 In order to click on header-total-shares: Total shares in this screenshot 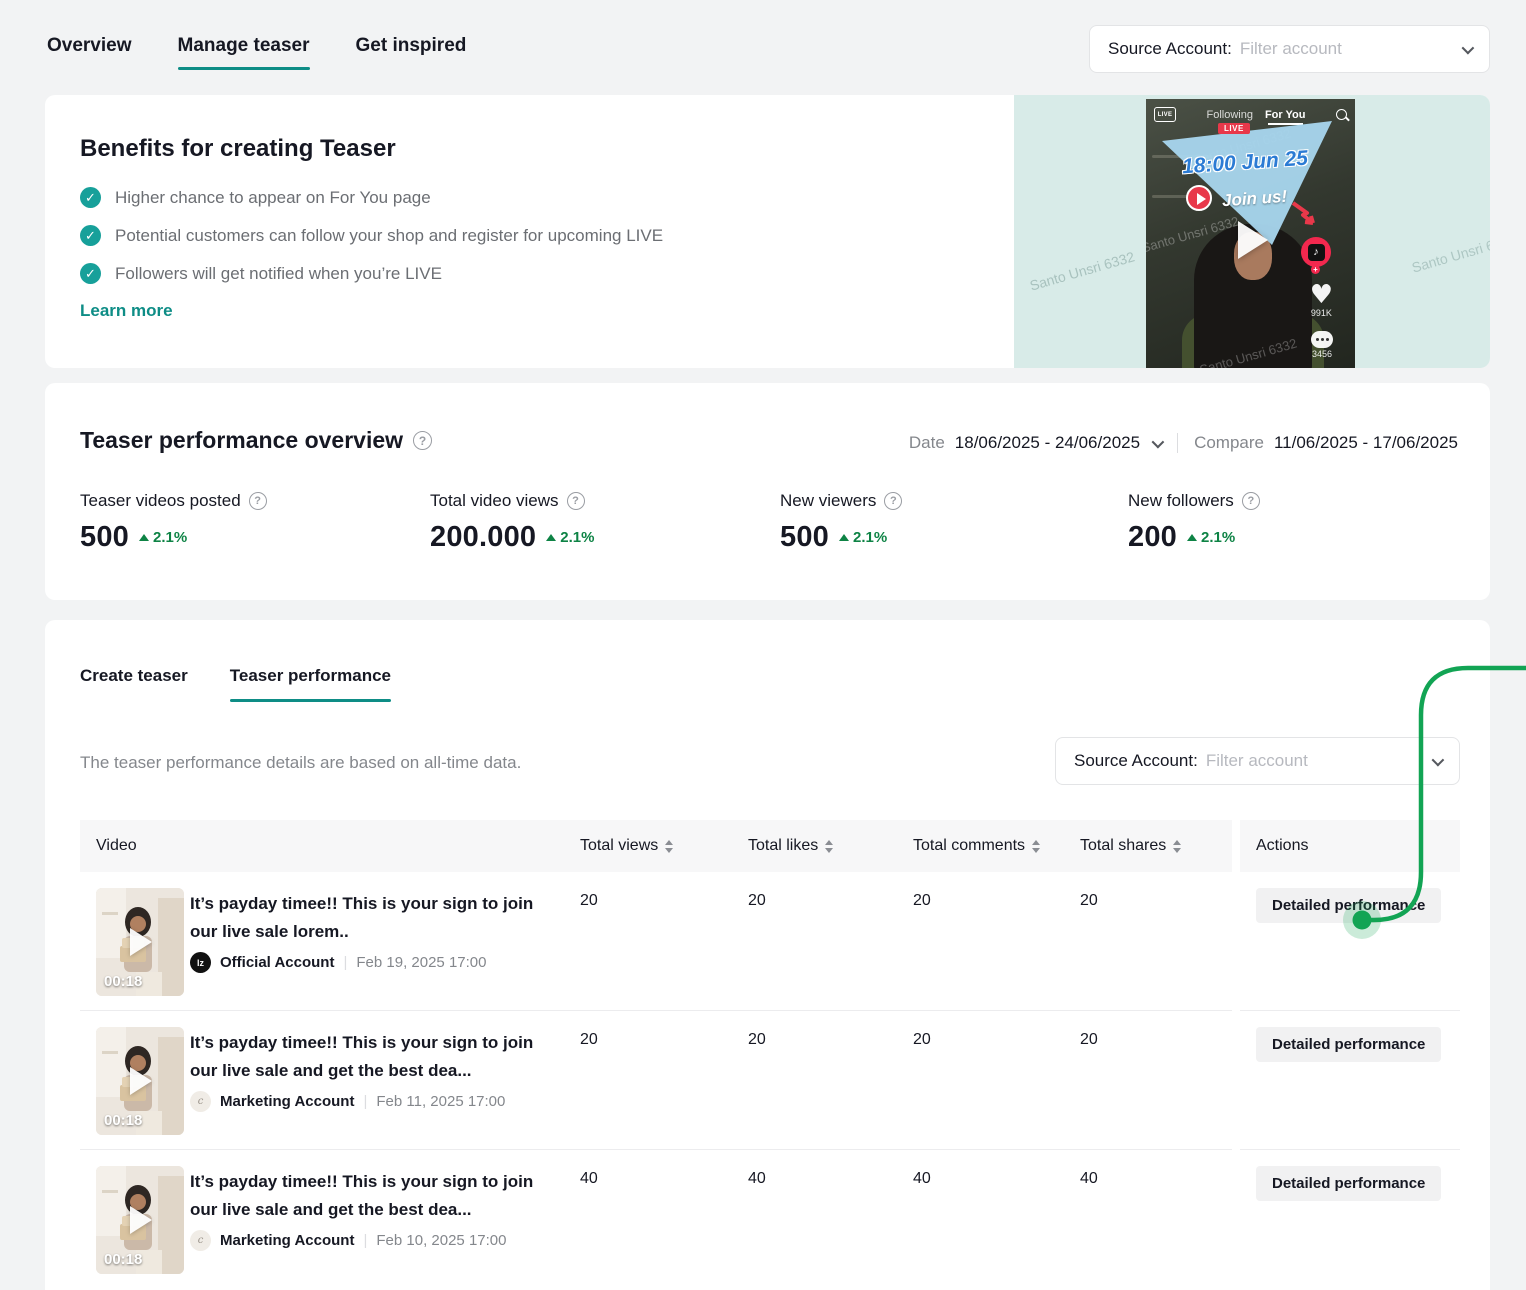, I will do `click(1123, 845)`.